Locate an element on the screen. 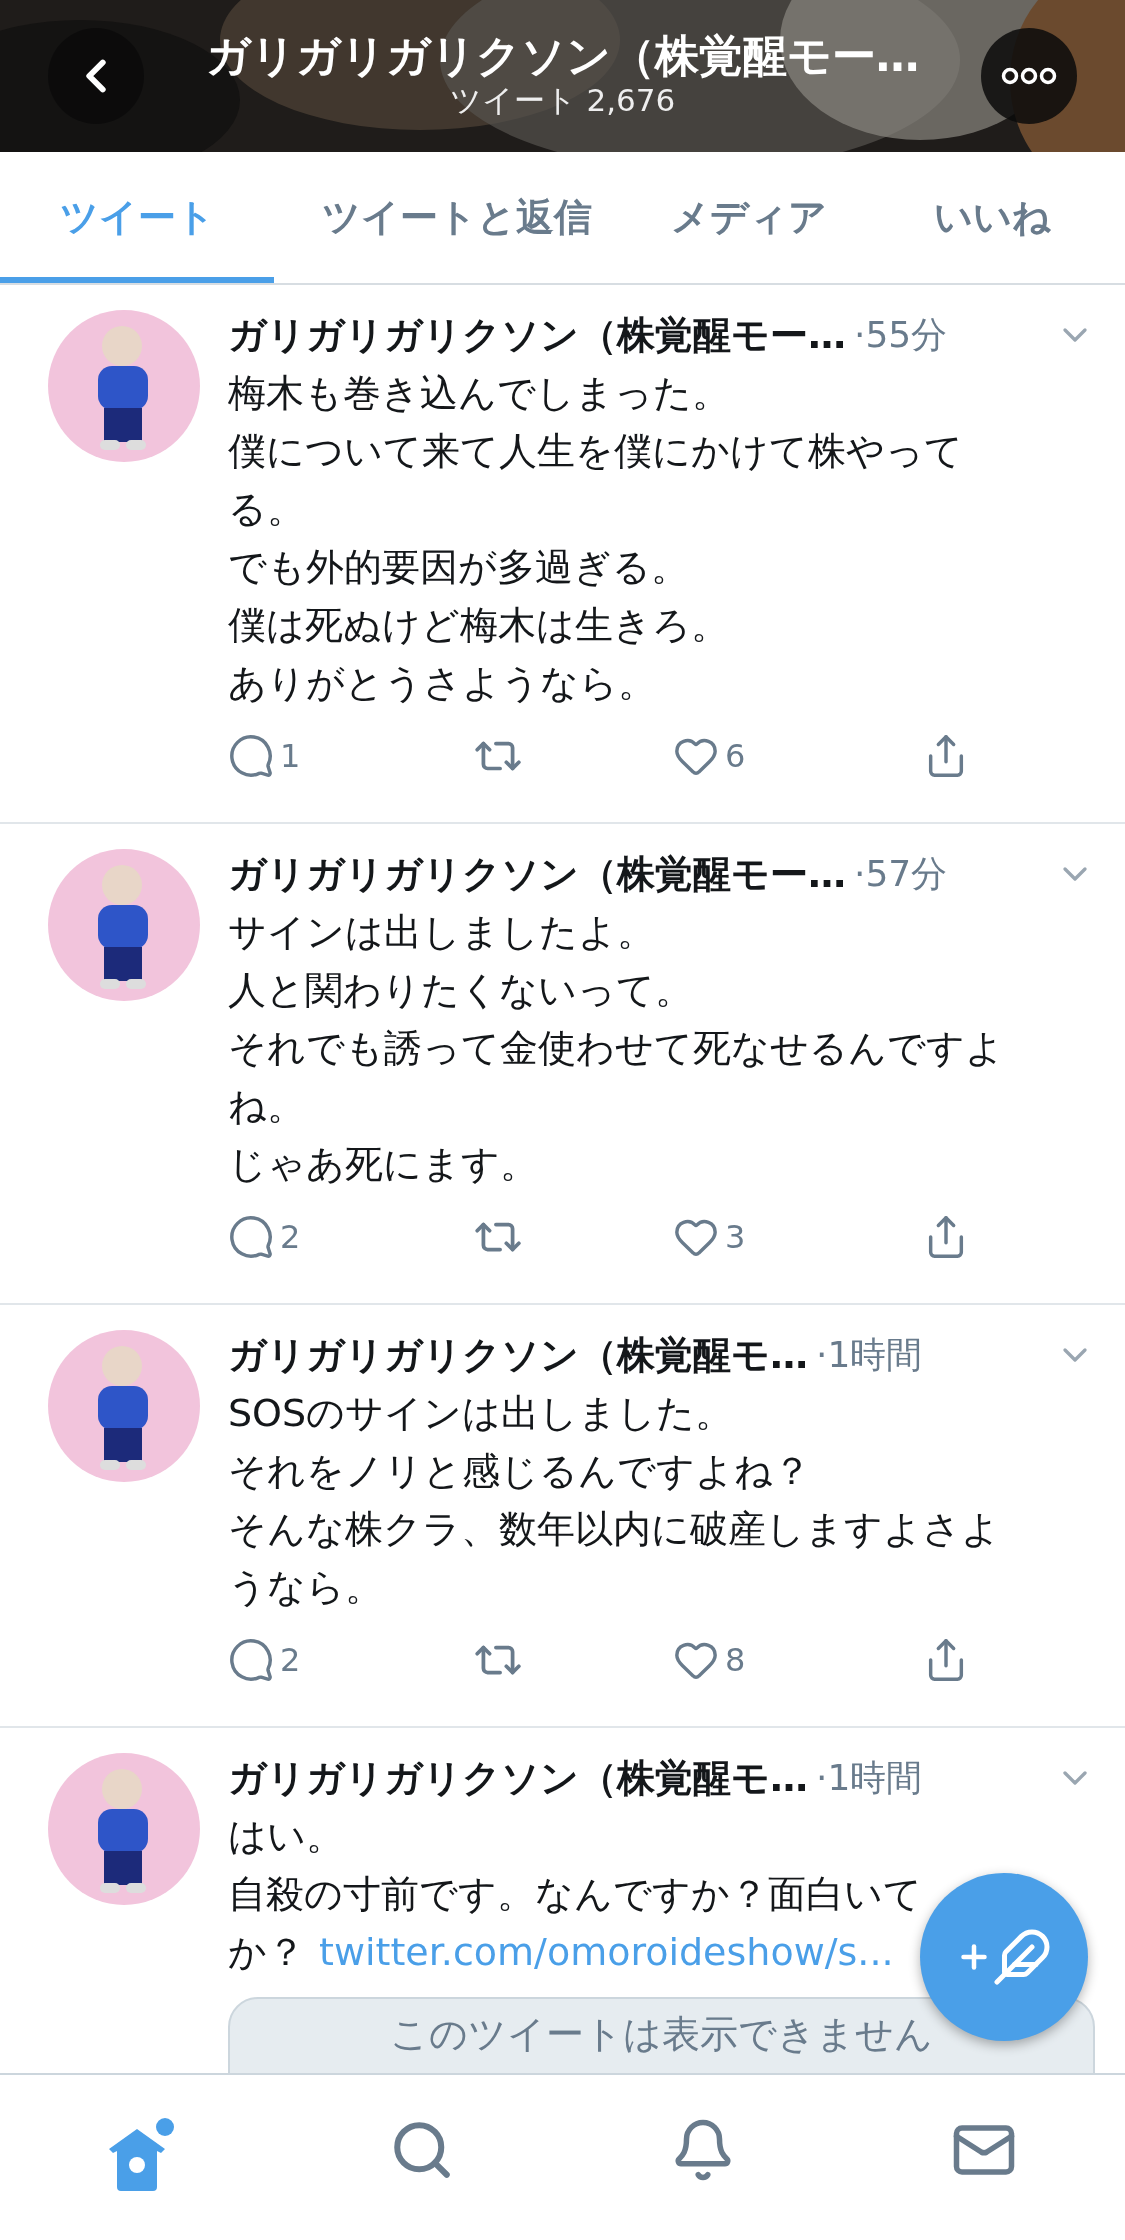  profile-tab: ツイート is located at coordinates (137, 217).